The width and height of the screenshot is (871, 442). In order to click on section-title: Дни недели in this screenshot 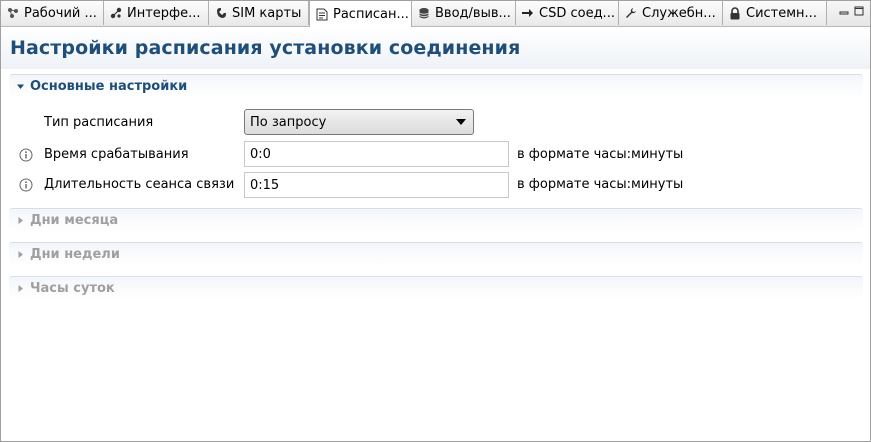, I will do `click(75, 254)`.